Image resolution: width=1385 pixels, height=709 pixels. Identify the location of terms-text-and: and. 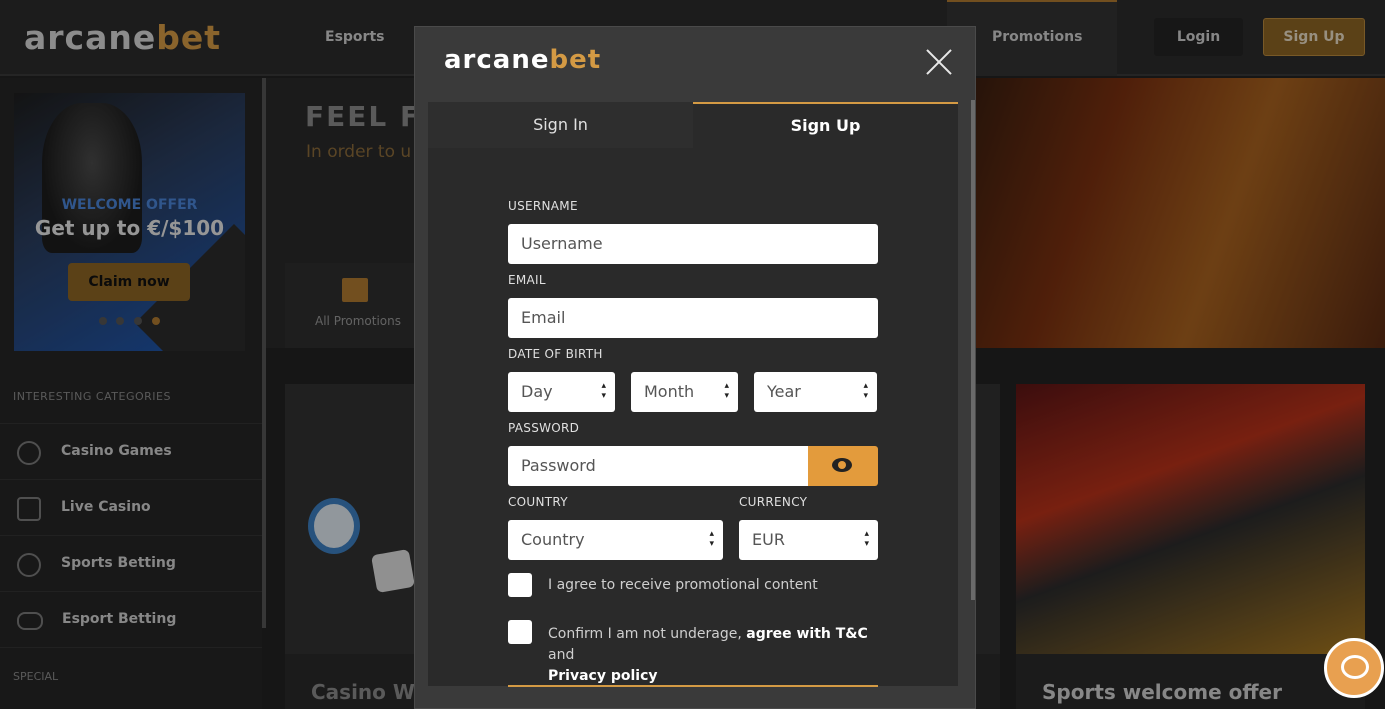
(561, 655).